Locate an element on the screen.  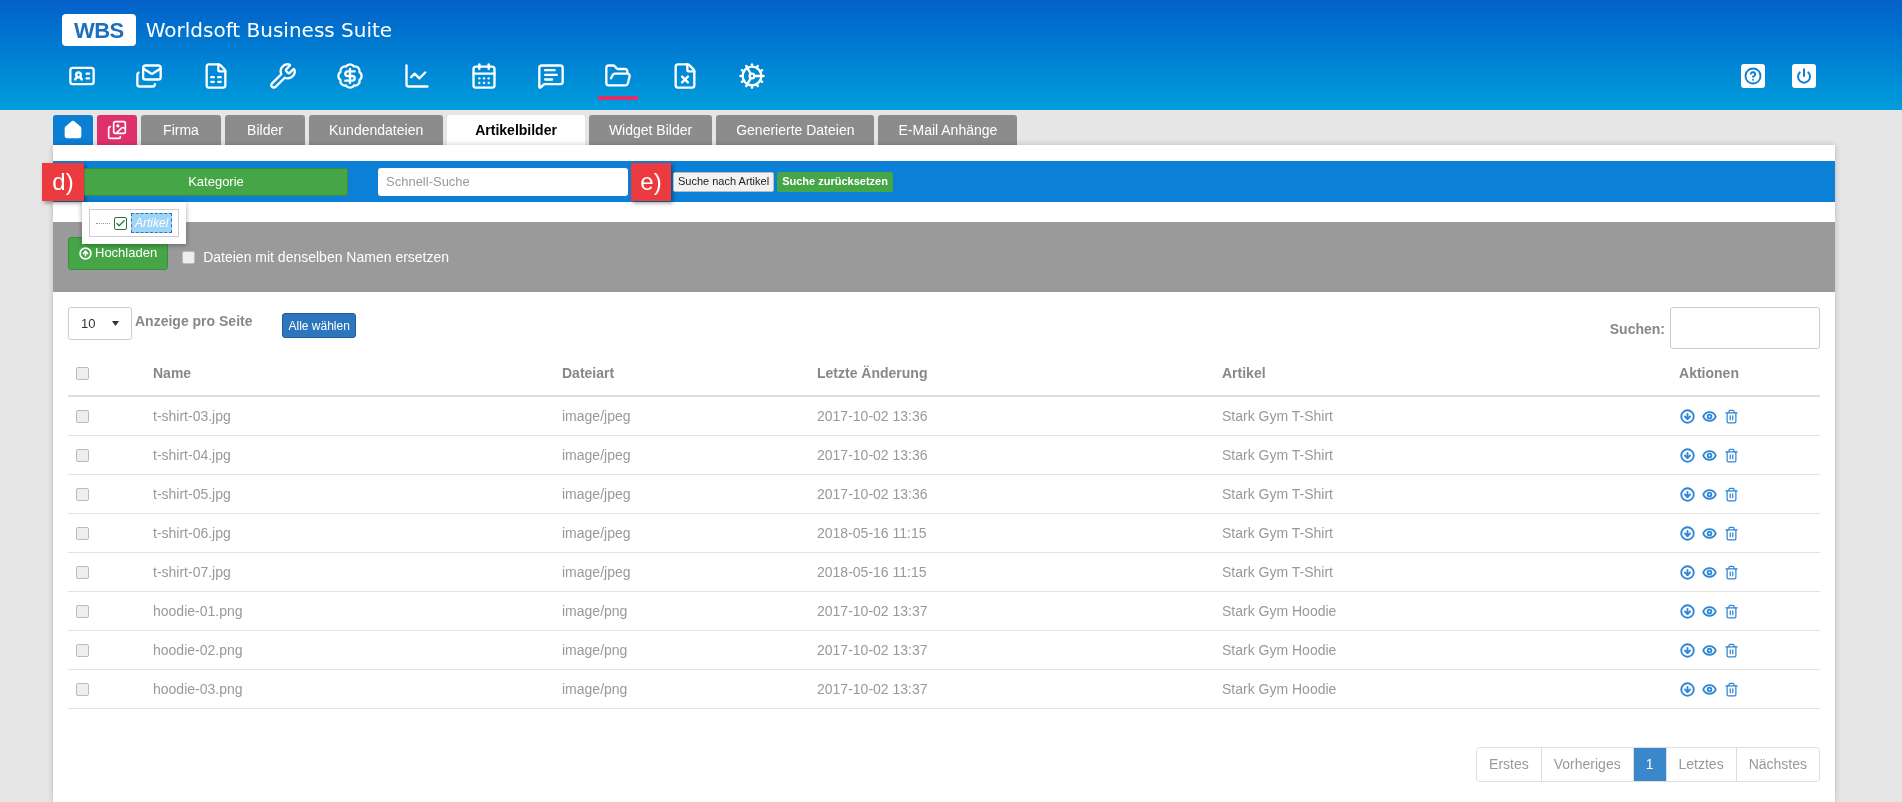
home-tab is located at coordinates (73, 130).